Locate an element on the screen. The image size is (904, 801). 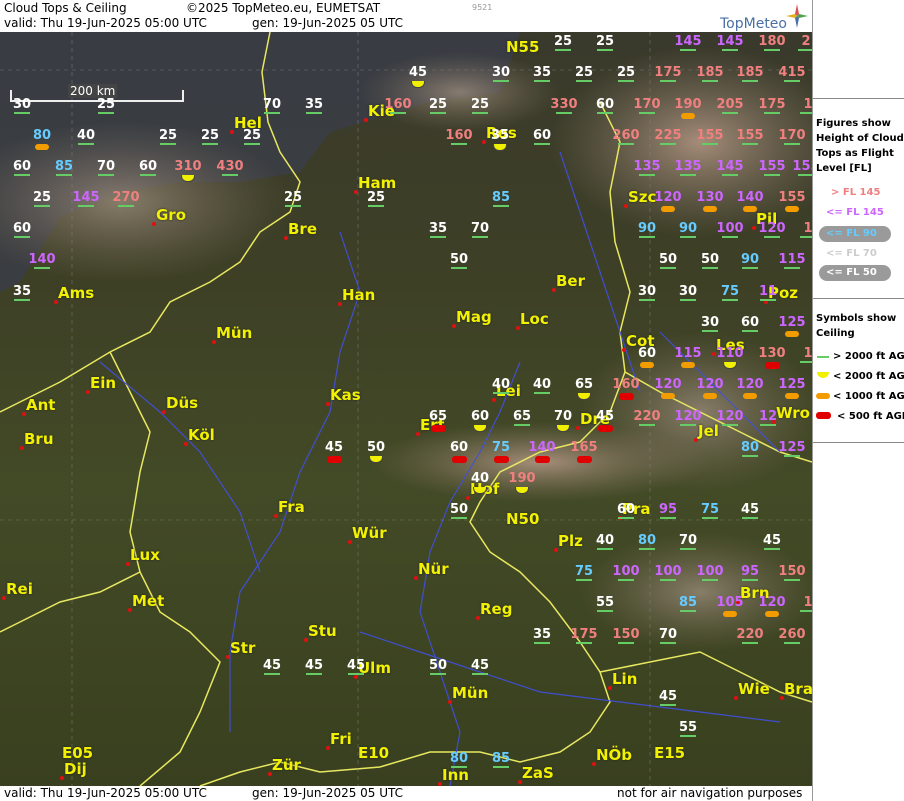
legend-title-line2: Height of Cloud is located at coordinates (860, 138).